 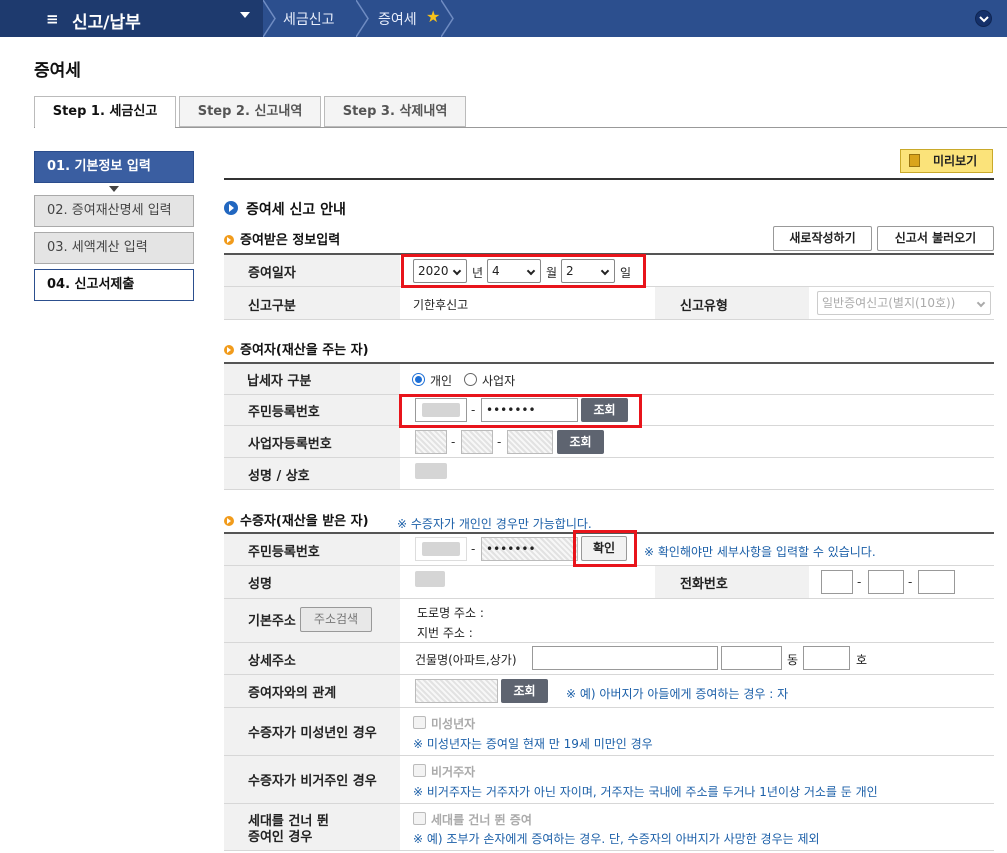 What do you see at coordinates (822, 238) in the screenshot?
I see `new-report-button: 새로작성하기` at bounding box center [822, 238].